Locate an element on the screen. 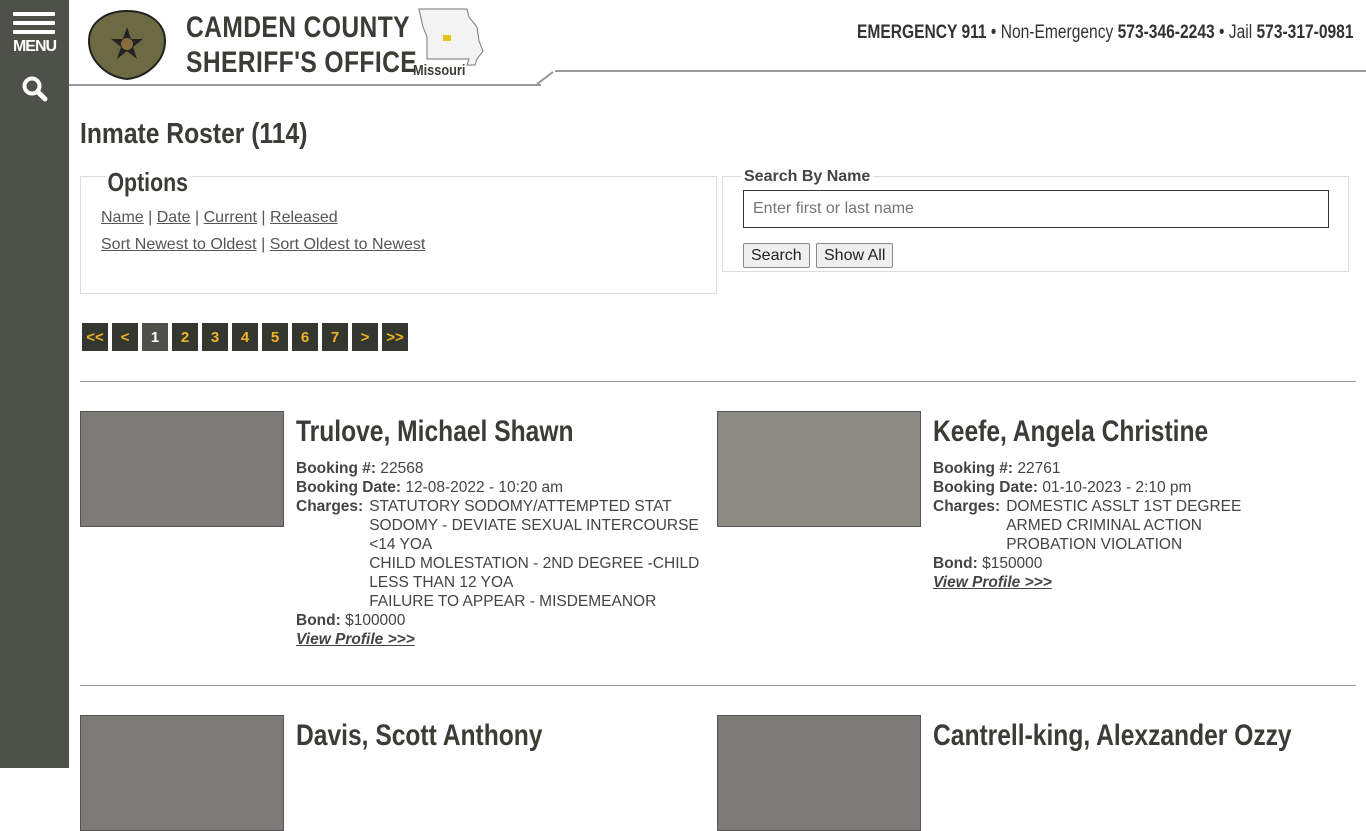  page-3-button: 3 is located at coordinates (215, 337).